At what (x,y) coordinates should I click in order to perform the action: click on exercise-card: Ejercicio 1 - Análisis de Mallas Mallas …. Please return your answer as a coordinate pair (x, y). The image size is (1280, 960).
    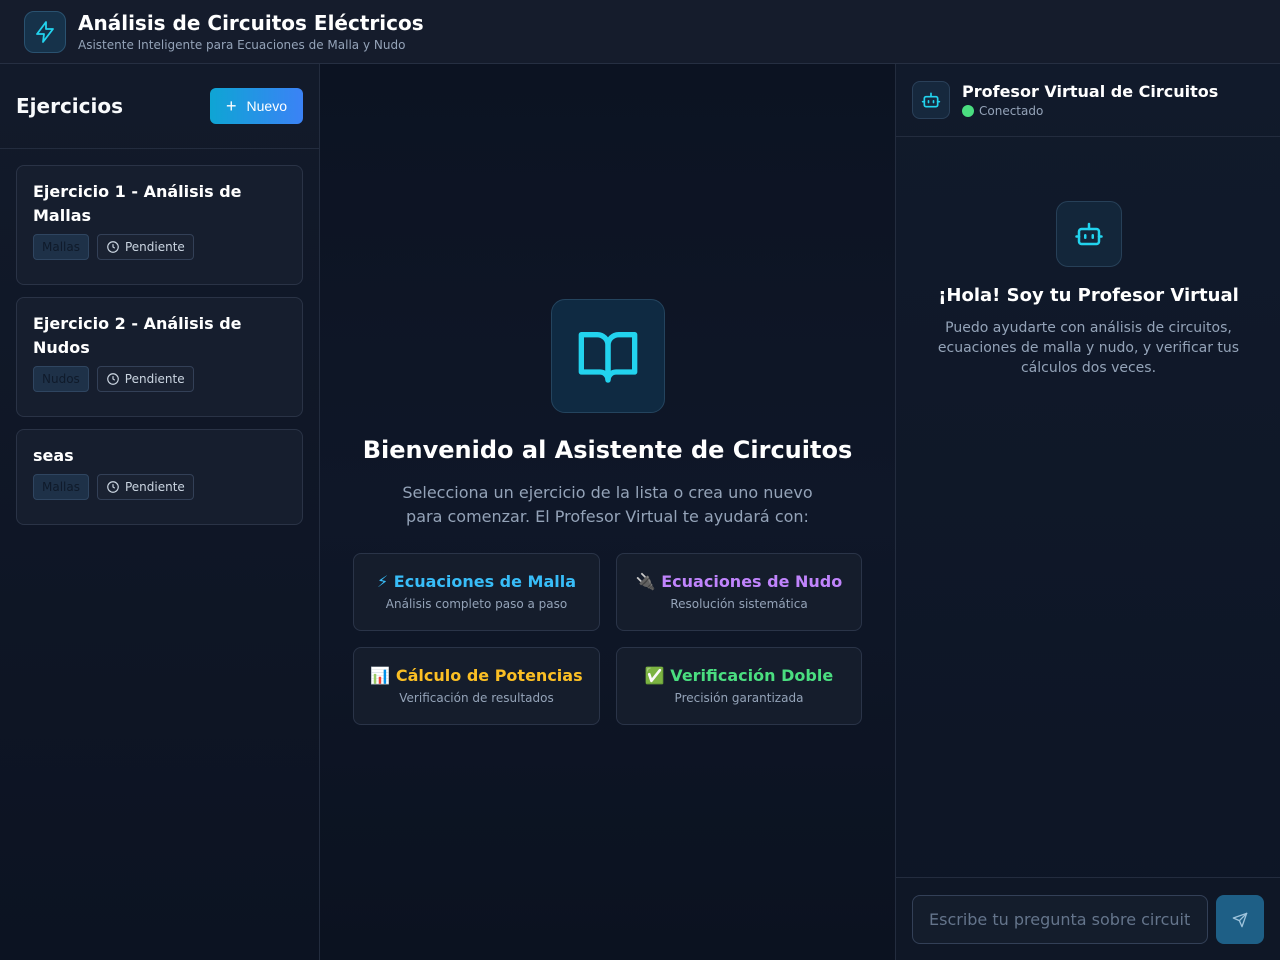
    Looking at the image, I should click on (159, 225).